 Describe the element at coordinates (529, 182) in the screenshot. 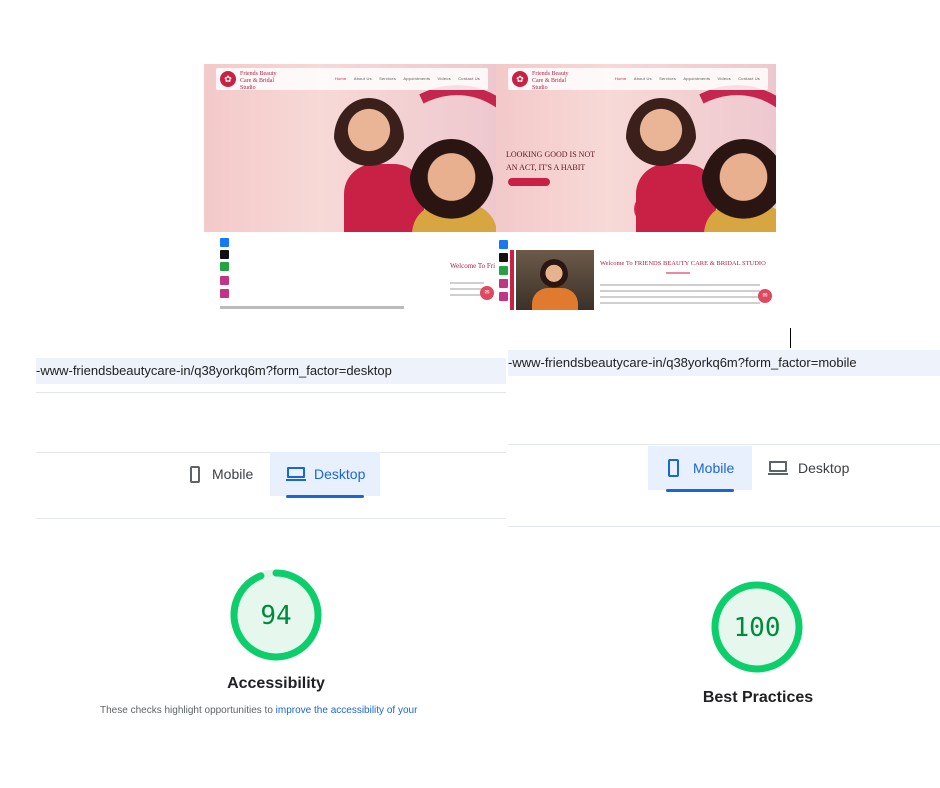

I see `hero-cta-button` at that location.